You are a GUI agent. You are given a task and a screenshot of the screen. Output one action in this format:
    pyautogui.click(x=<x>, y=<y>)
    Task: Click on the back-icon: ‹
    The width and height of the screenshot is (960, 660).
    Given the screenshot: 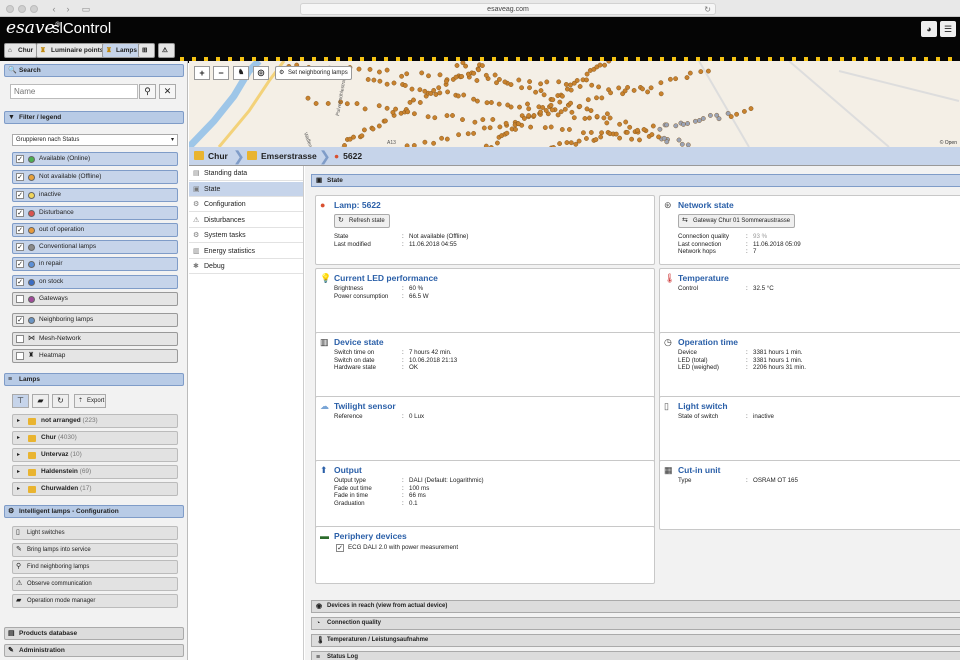 What is the action you would take?
    pyautogui.click(x=54, y=9)
    